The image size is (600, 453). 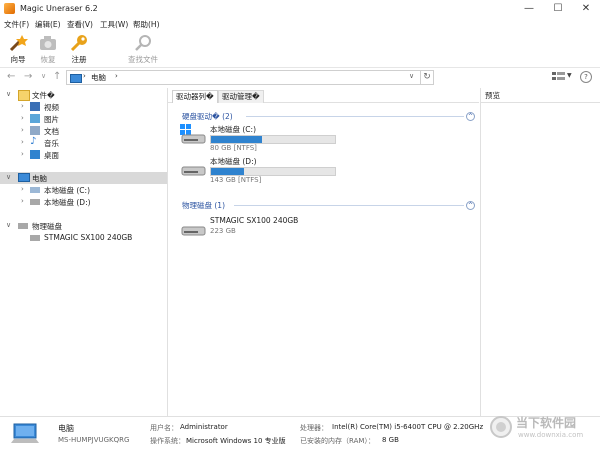 I want to click on search-icon, so click(x=143, y=43).